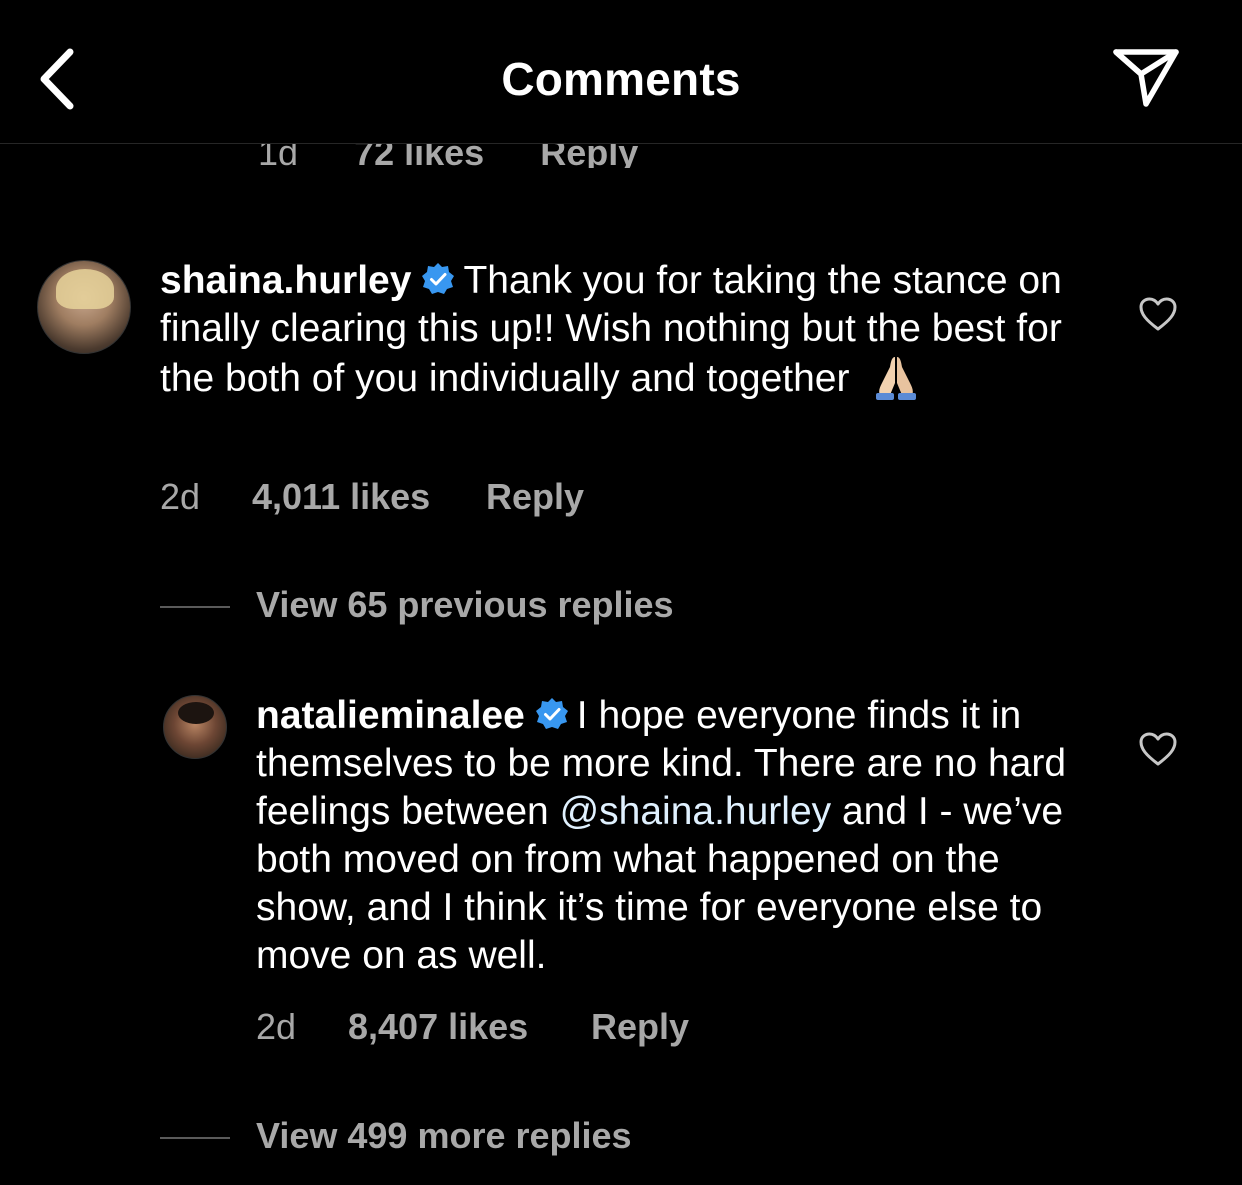 This screenshot has height=1185, width=1242. I want to click on share-button, so click(1146, 77).